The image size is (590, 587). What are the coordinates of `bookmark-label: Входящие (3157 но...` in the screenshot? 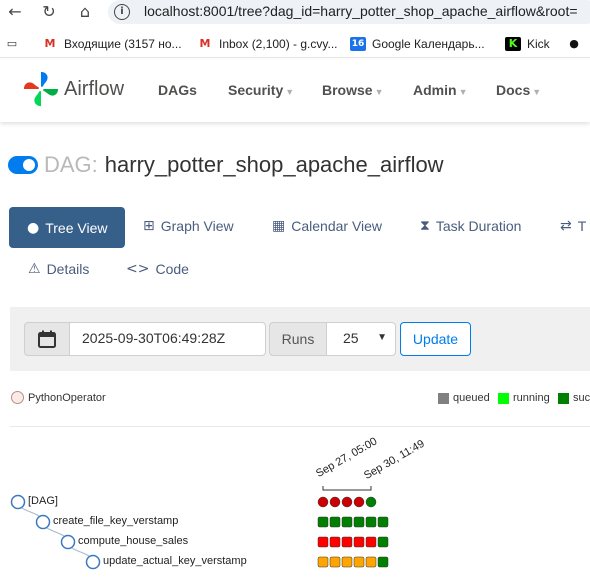 It's located at (123, 44).